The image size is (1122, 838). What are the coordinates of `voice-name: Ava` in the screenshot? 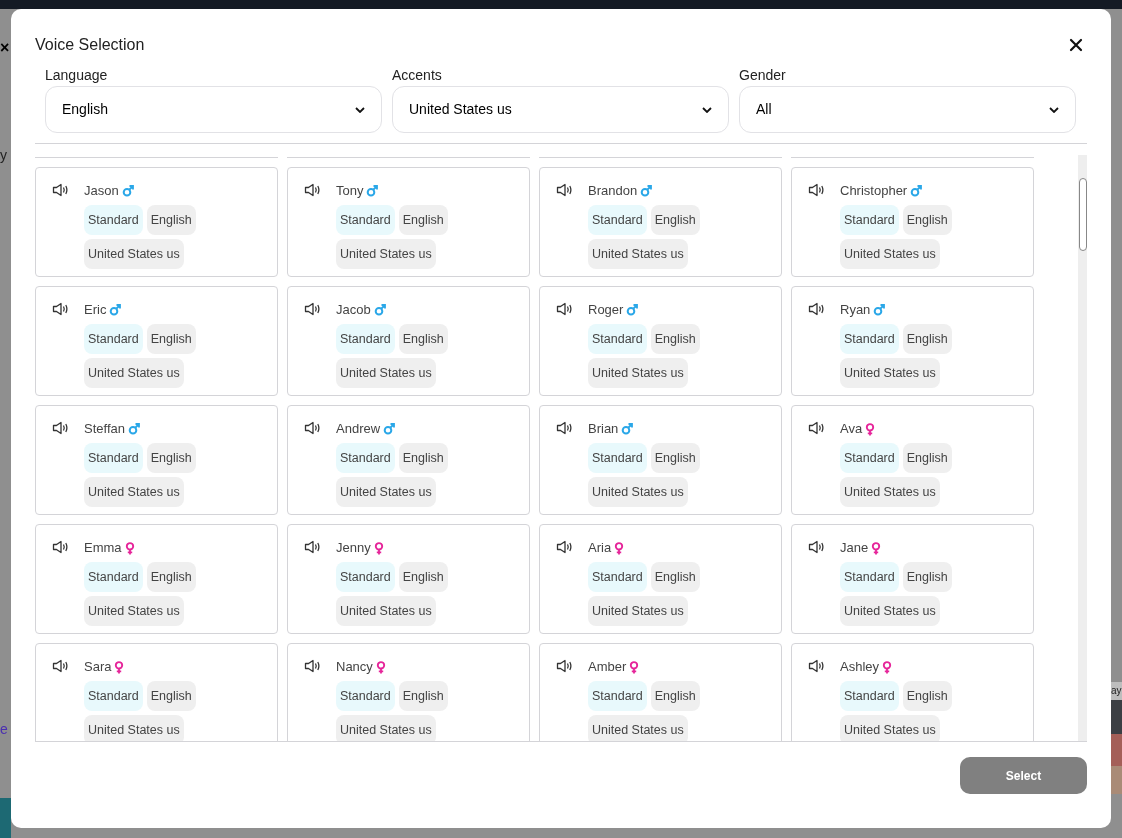 It's located at (851, 429).